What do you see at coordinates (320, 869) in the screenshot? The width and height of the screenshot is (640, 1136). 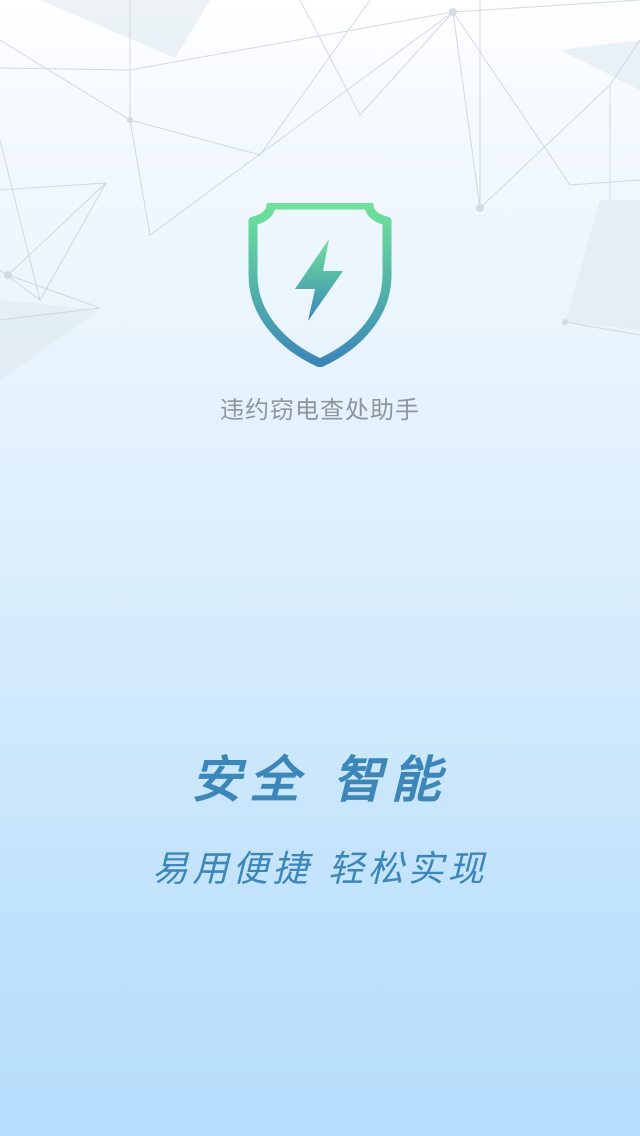 I see `slogan-line-2: 易用便捷 轻松实现` at bounding box center [320, 869].